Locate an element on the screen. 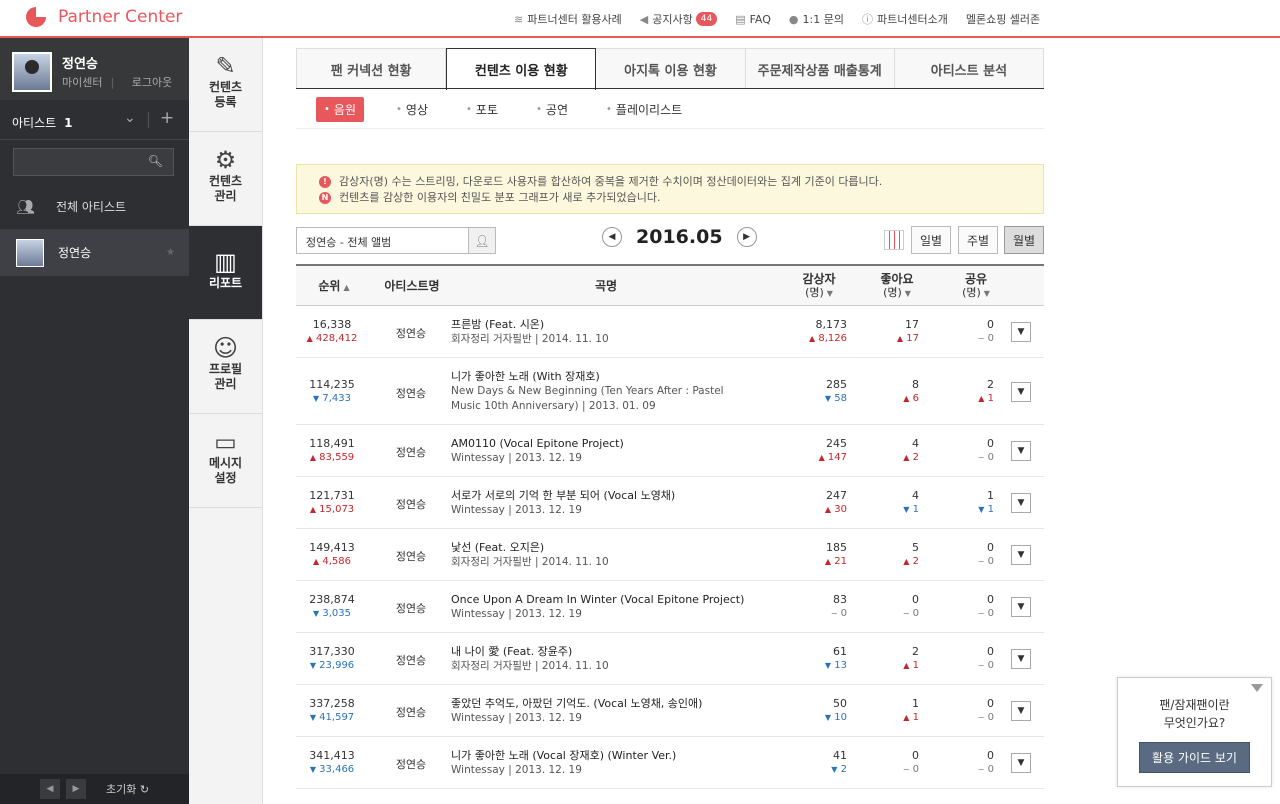 Image resolution: width=1280 pixels, height=804 pixels. prev-page-button: ◀ is located at coordinates (50, 789).